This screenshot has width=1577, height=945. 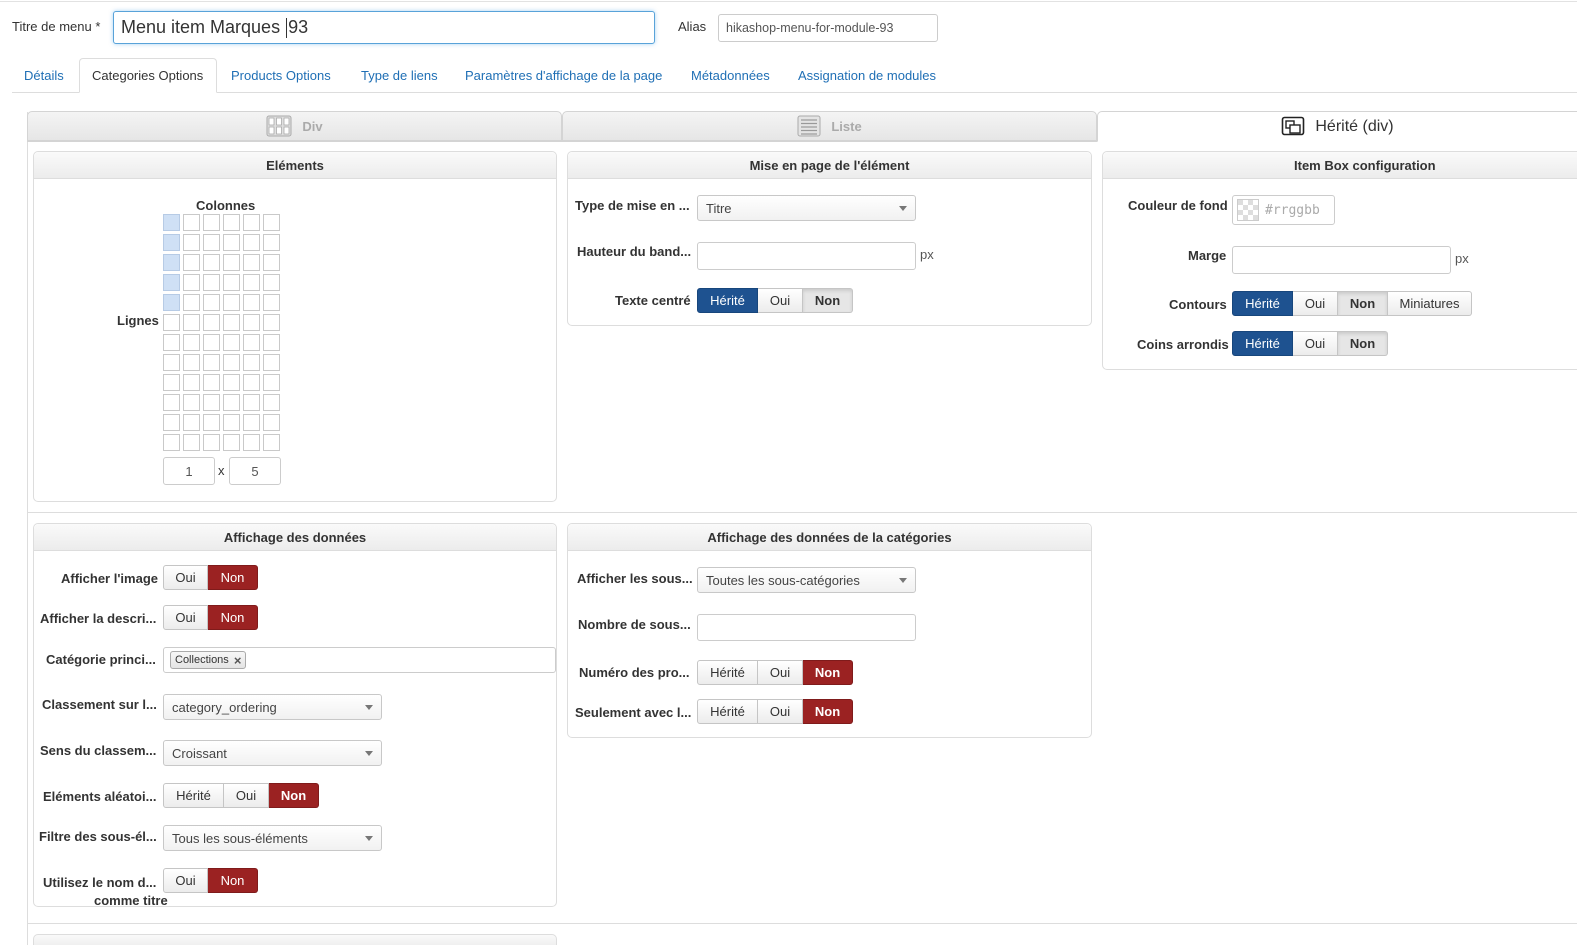 What do you see at coordinates (867, 75) in the screenshot?
I see `tab-module-assignment: Assignation de modules` at bounding box center [867, 75].